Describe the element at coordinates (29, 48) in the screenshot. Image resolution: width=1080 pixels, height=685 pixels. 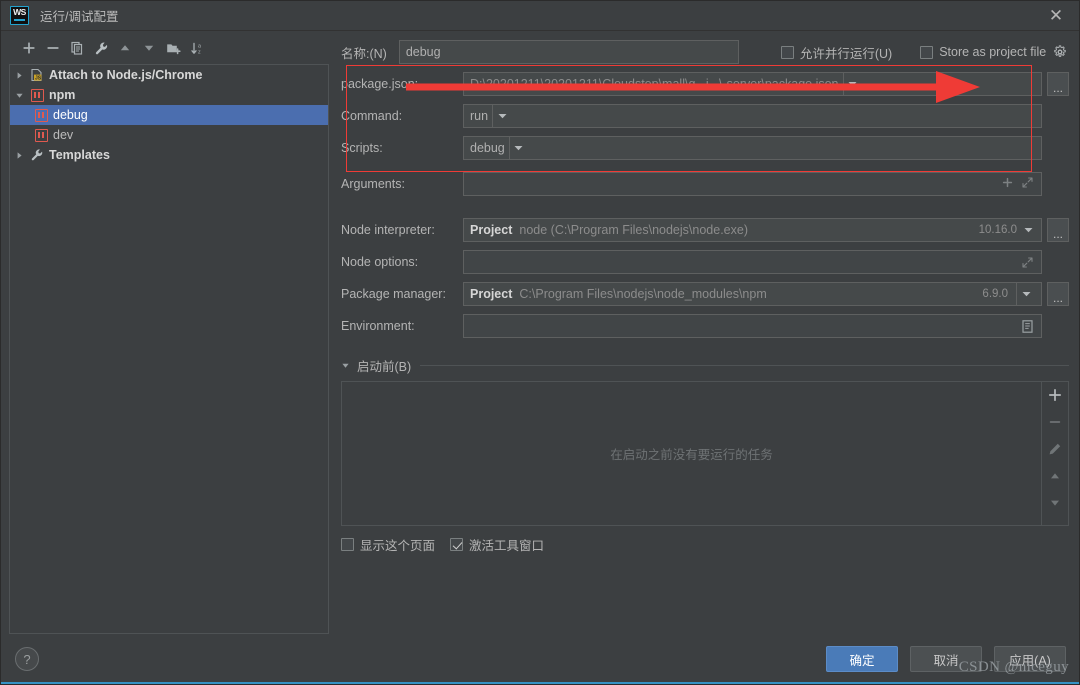
I see `add-icon` at that location.